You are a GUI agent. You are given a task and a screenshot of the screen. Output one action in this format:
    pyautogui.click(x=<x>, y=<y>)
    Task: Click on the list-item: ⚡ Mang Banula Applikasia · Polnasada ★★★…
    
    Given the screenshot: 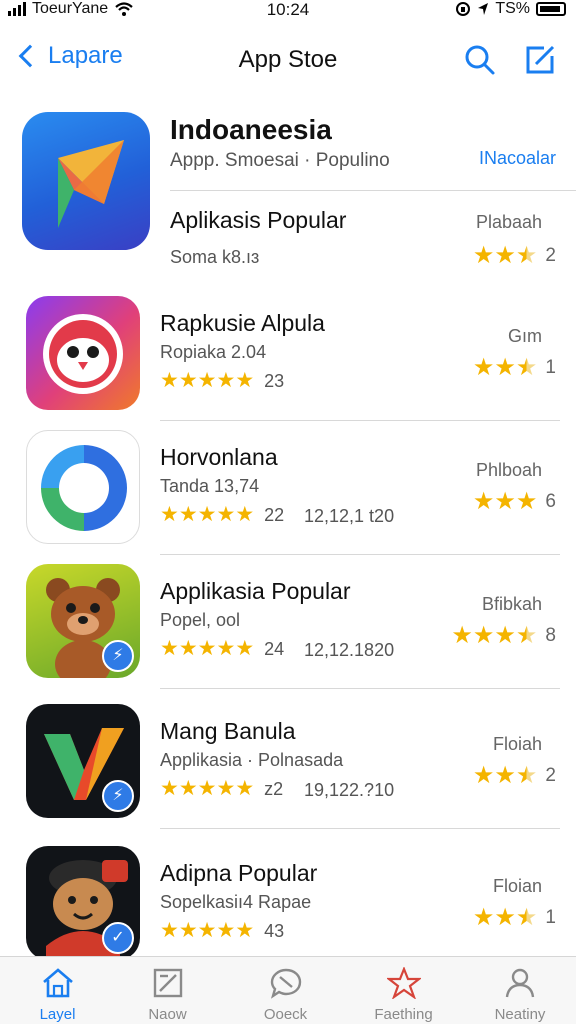 What is the action you would take?
    pyautogui.click(x=288, y=769)
    